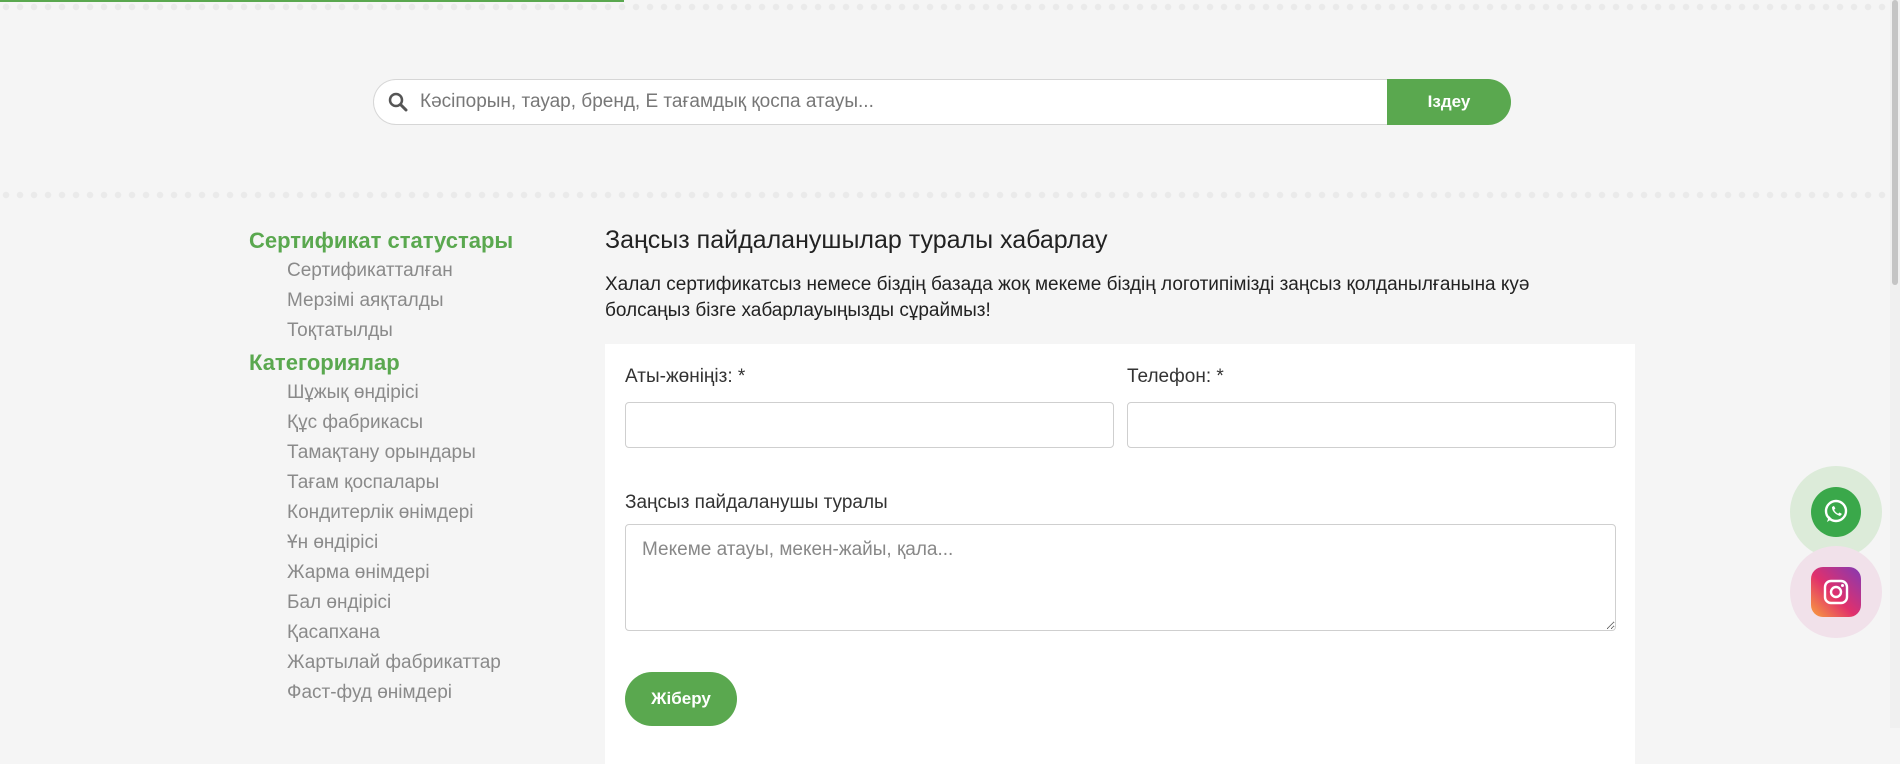  Describe the element at coordinates (428, 693) in the screenshot. I see `sidebar-item-fast-food: Фаст-фуд өнімдері` at that location.